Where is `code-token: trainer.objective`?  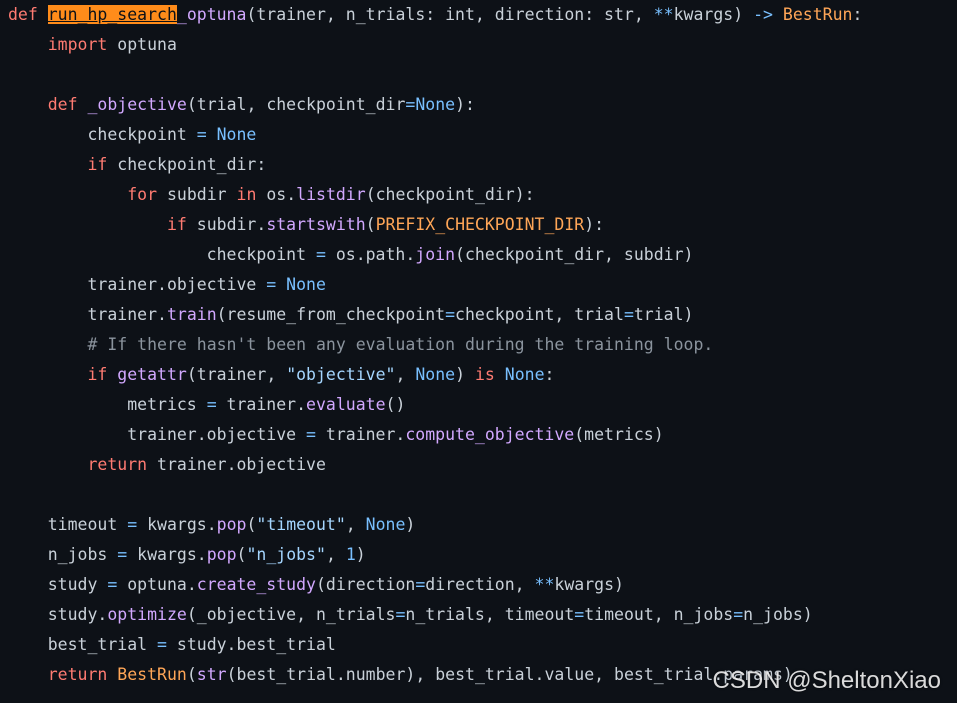
code-token: trainer.objective is located at coordinates (137, 284).